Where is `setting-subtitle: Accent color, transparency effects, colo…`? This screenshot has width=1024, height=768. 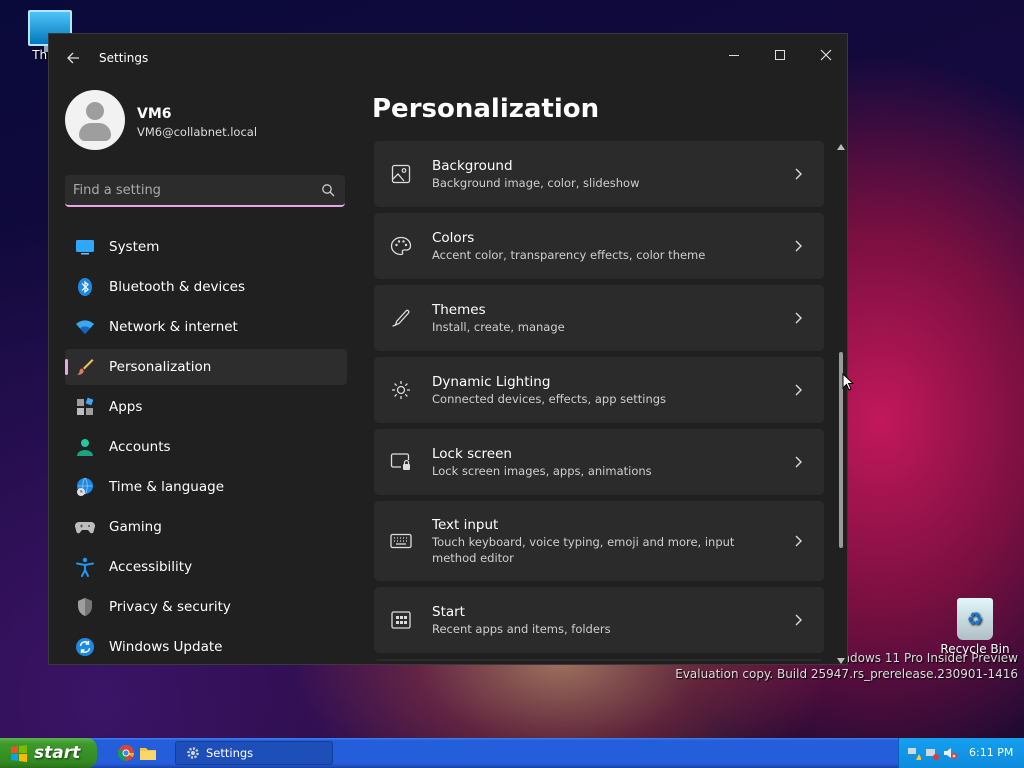 setting-subtitle: Accent color, transparency effects, colo… is located at coordinates (569, 255).